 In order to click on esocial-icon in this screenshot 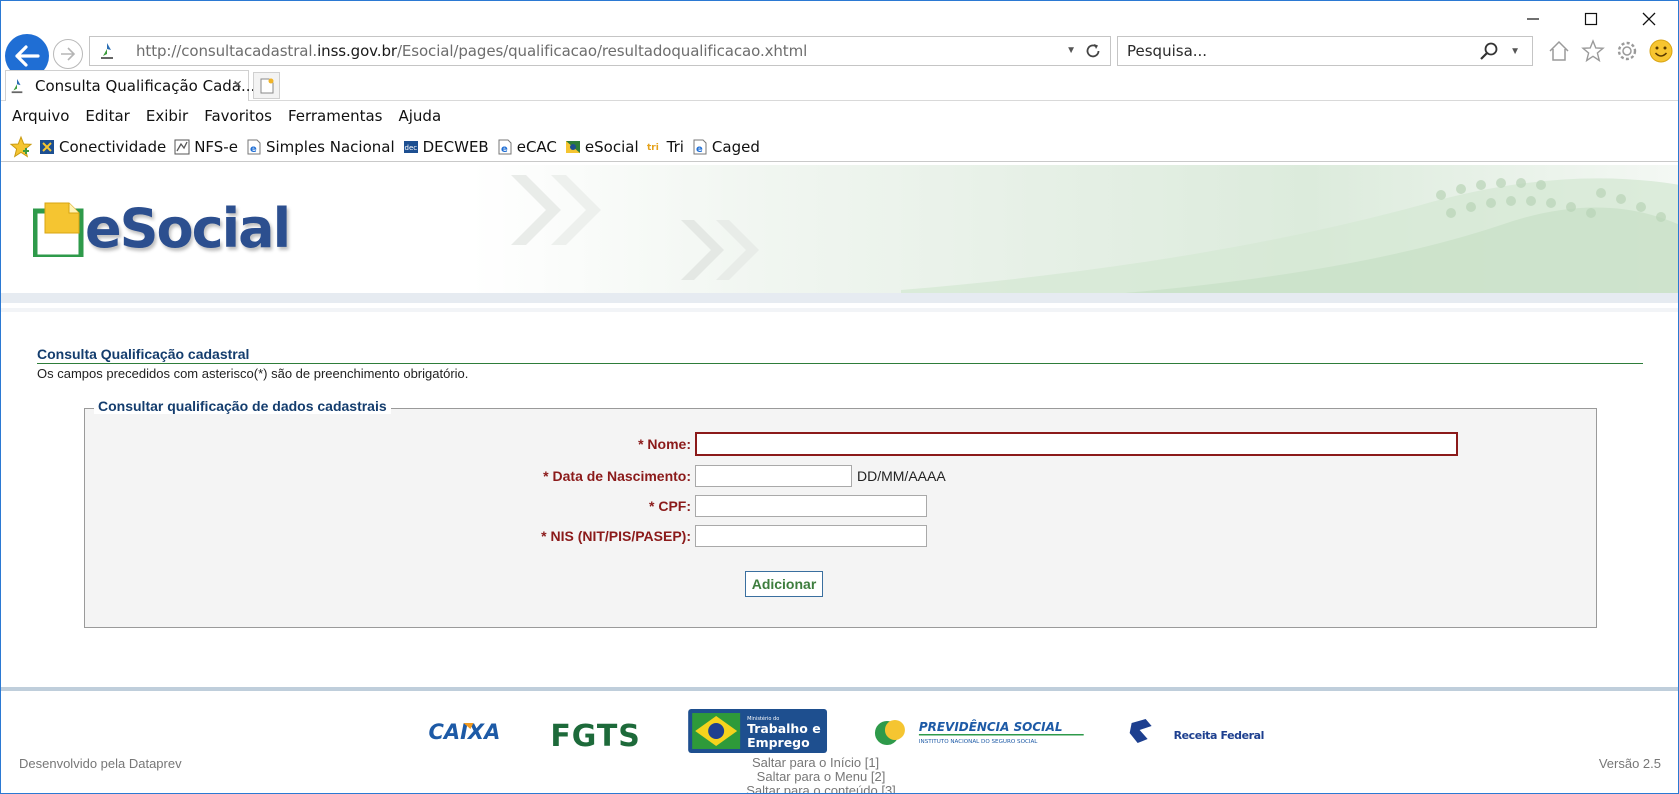, I will do `click(572, 146)`.